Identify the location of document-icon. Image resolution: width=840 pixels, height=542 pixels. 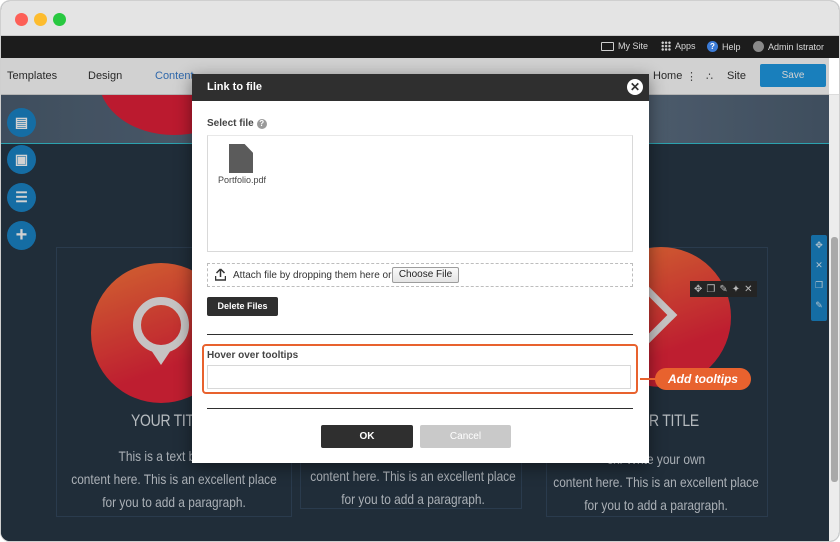
(241, 158).